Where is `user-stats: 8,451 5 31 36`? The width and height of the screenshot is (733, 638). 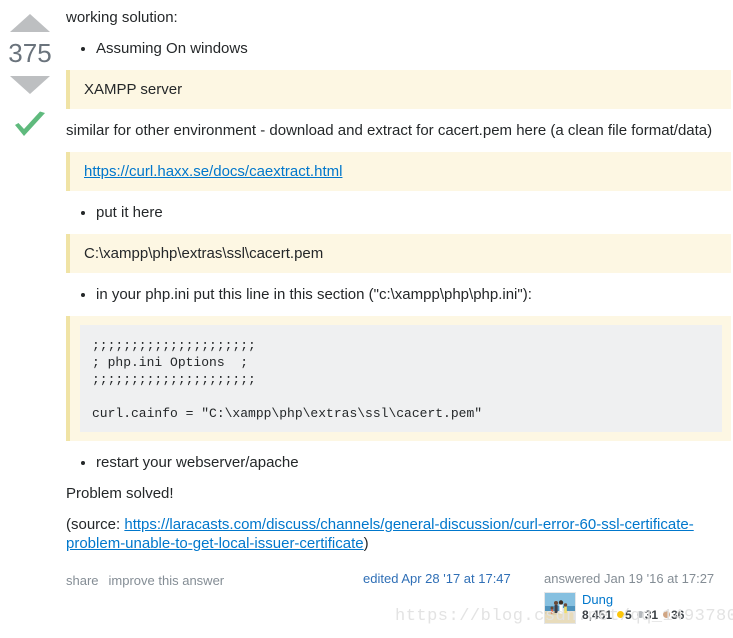 user-stats: 8,451 5 31 36 is located at coordinates (633, 615).